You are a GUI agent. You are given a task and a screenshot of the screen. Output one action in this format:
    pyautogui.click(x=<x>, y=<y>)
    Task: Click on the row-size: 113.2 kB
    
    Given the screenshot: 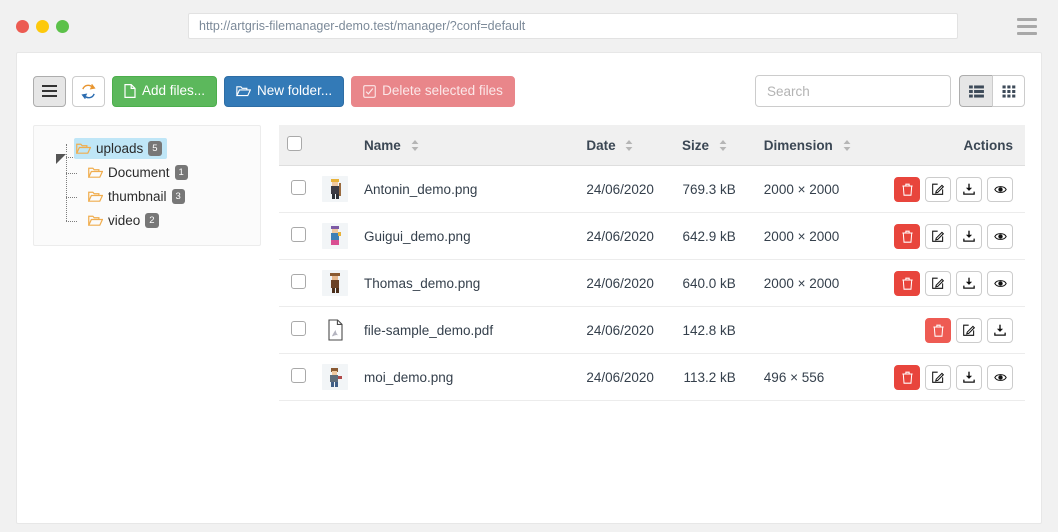 What is the action you would take?
    pyautogui.click(x=714, y=377)
    